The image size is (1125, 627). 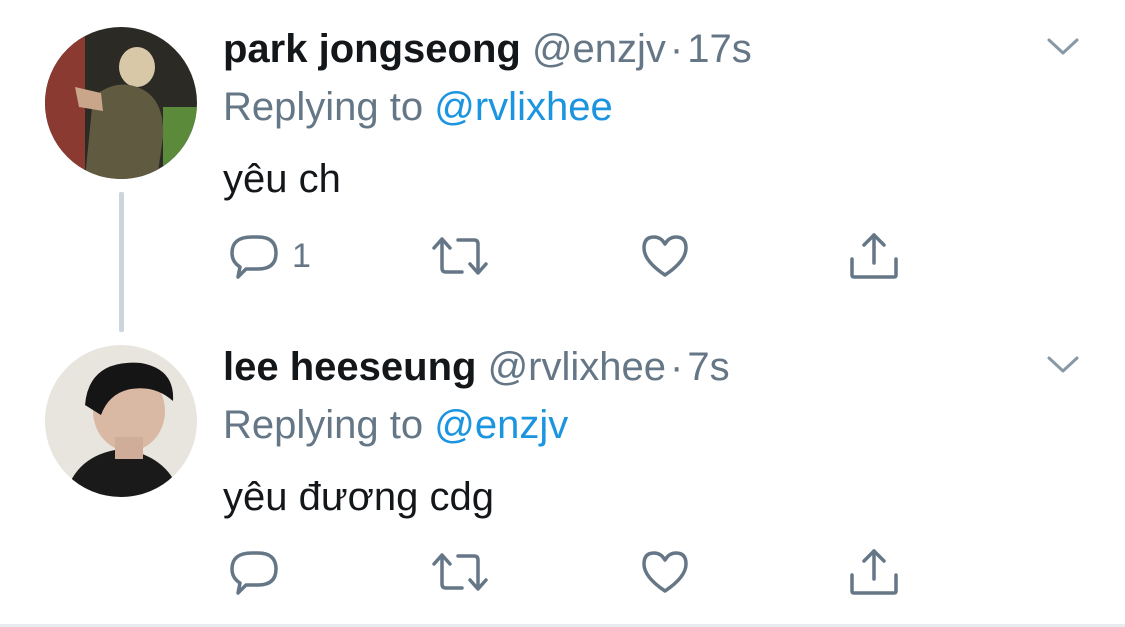 I want to click on tweet-header: lee heeseung @rvlixhee · 7s, so click(x=476, y=367).